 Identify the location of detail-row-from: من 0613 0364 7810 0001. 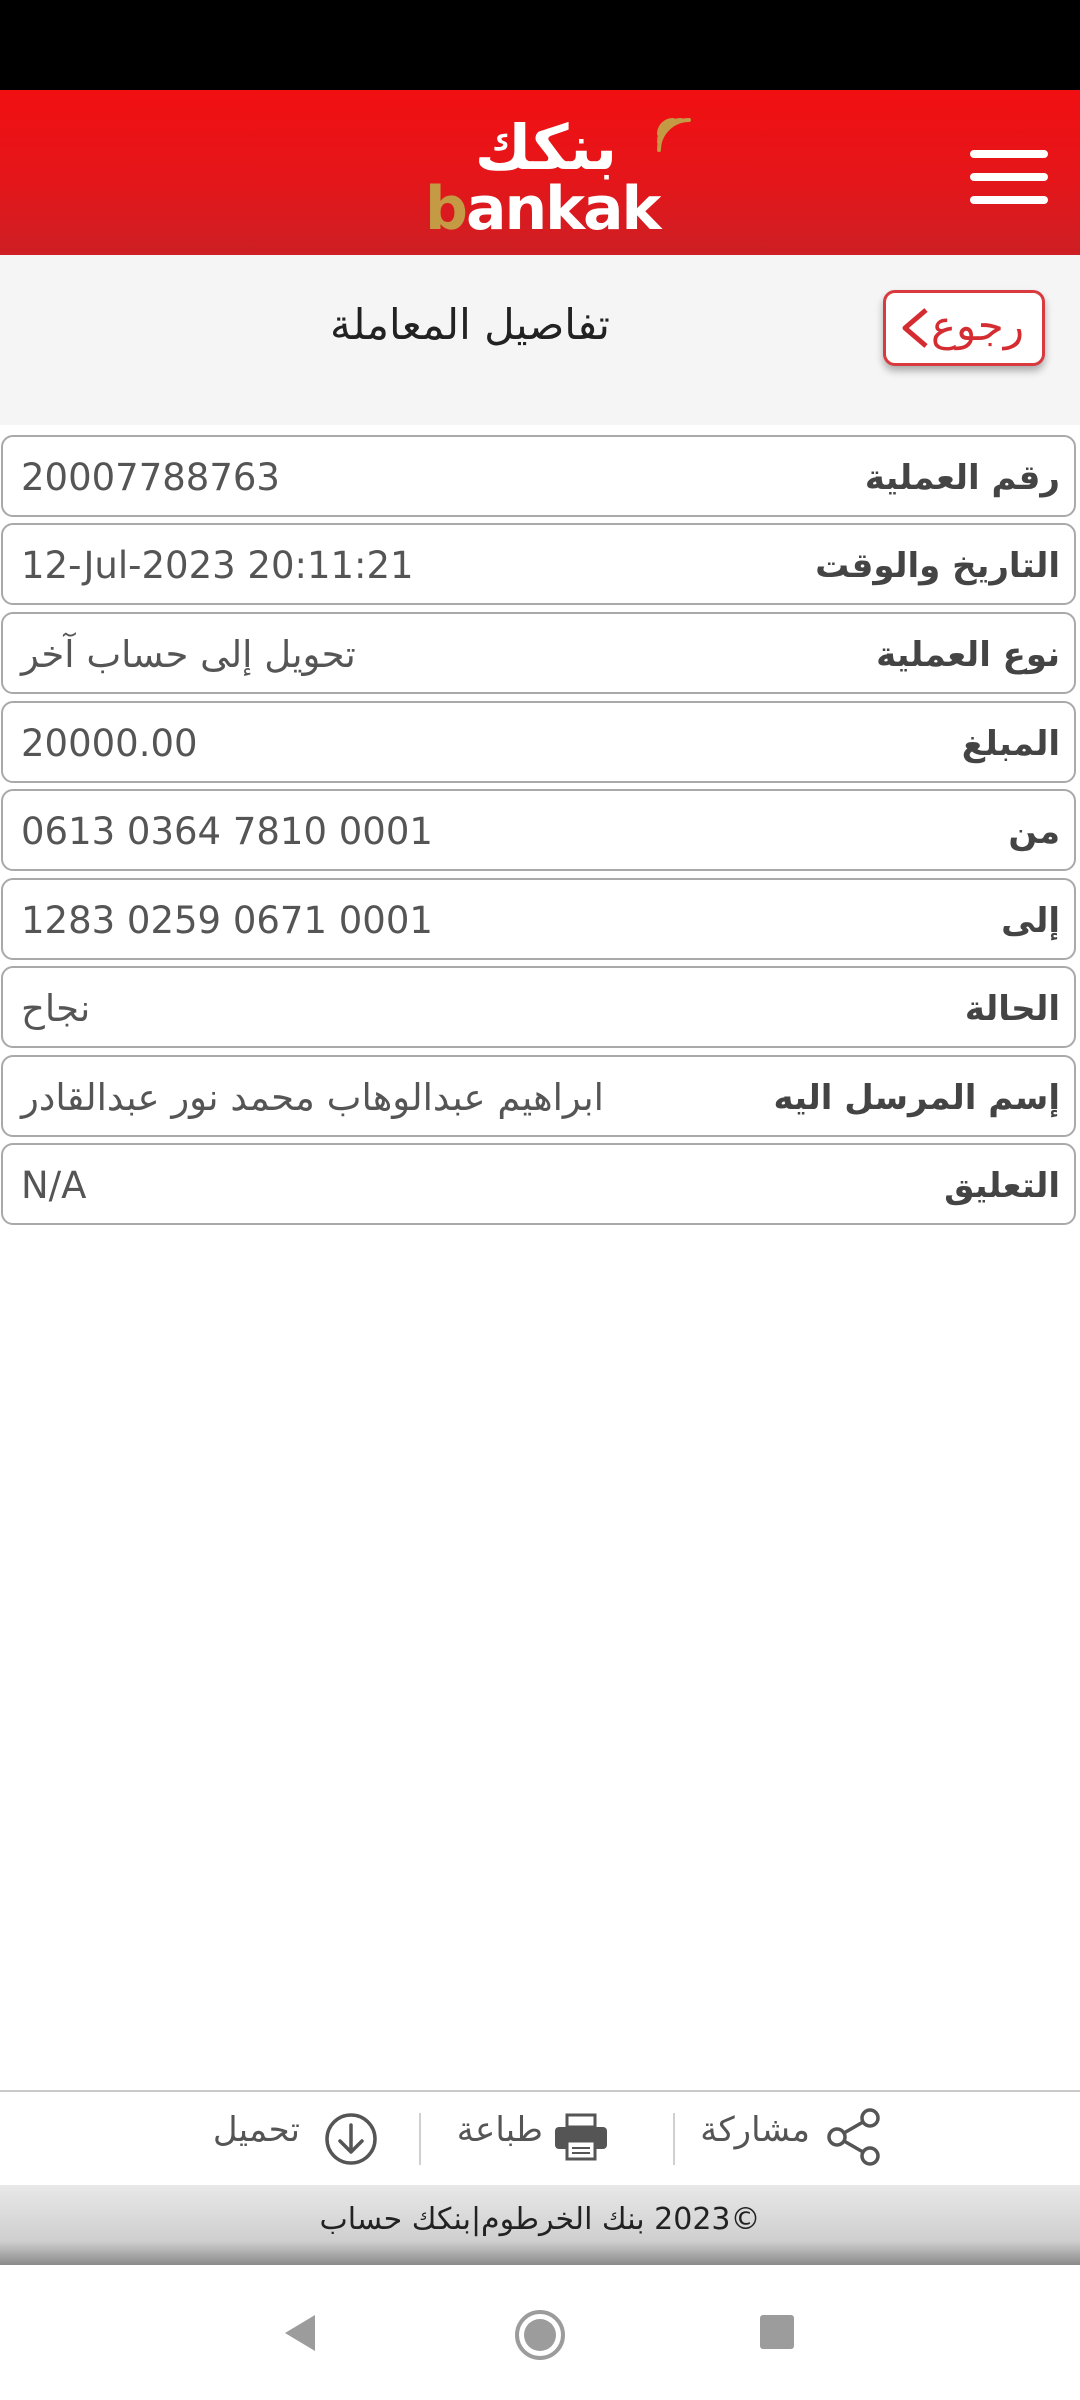
(538, 830).